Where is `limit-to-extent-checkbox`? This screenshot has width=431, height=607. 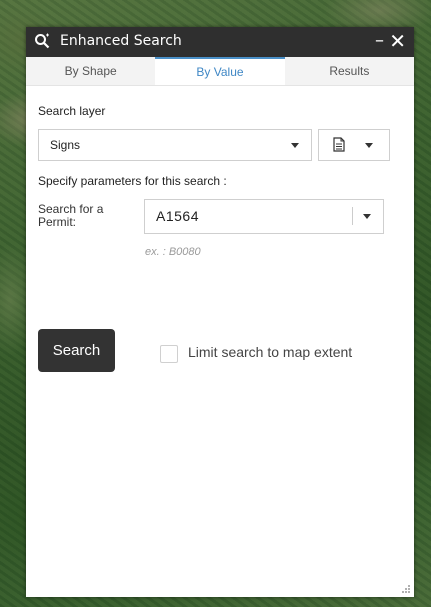 limit-to-extent-checkbox is located at coordinates (169, 354).